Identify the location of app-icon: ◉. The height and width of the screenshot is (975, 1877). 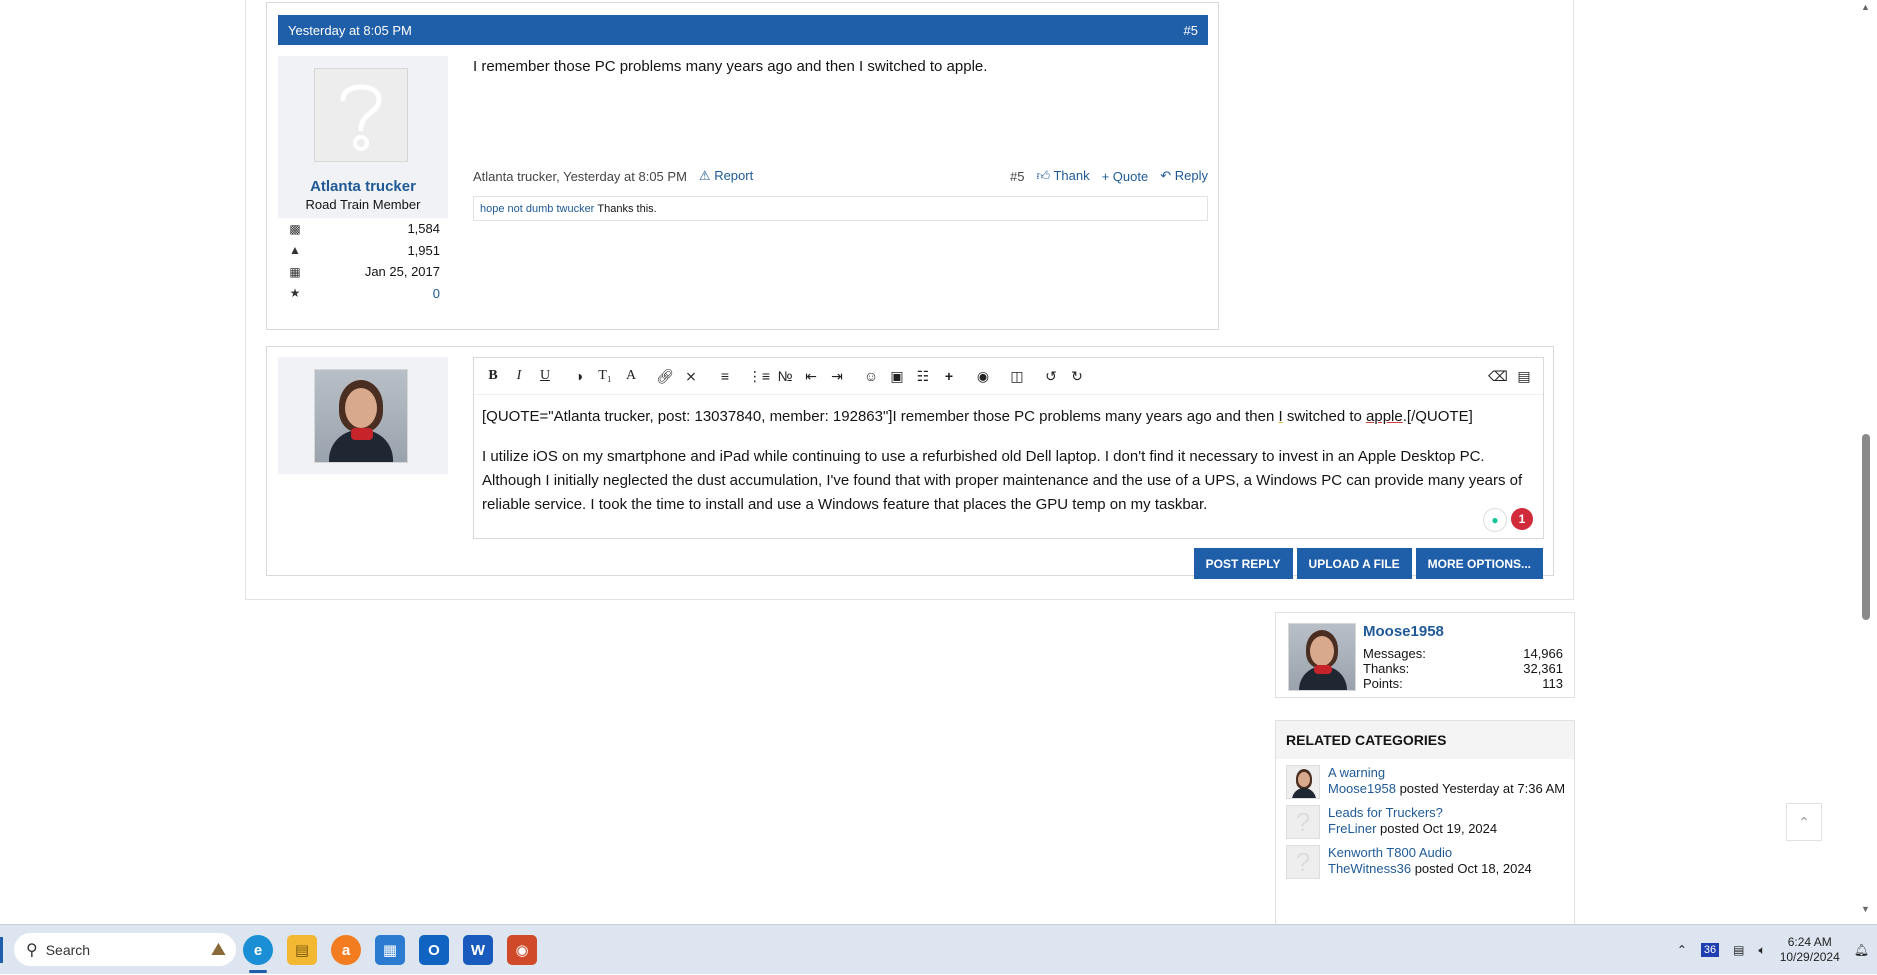
(522, 950).